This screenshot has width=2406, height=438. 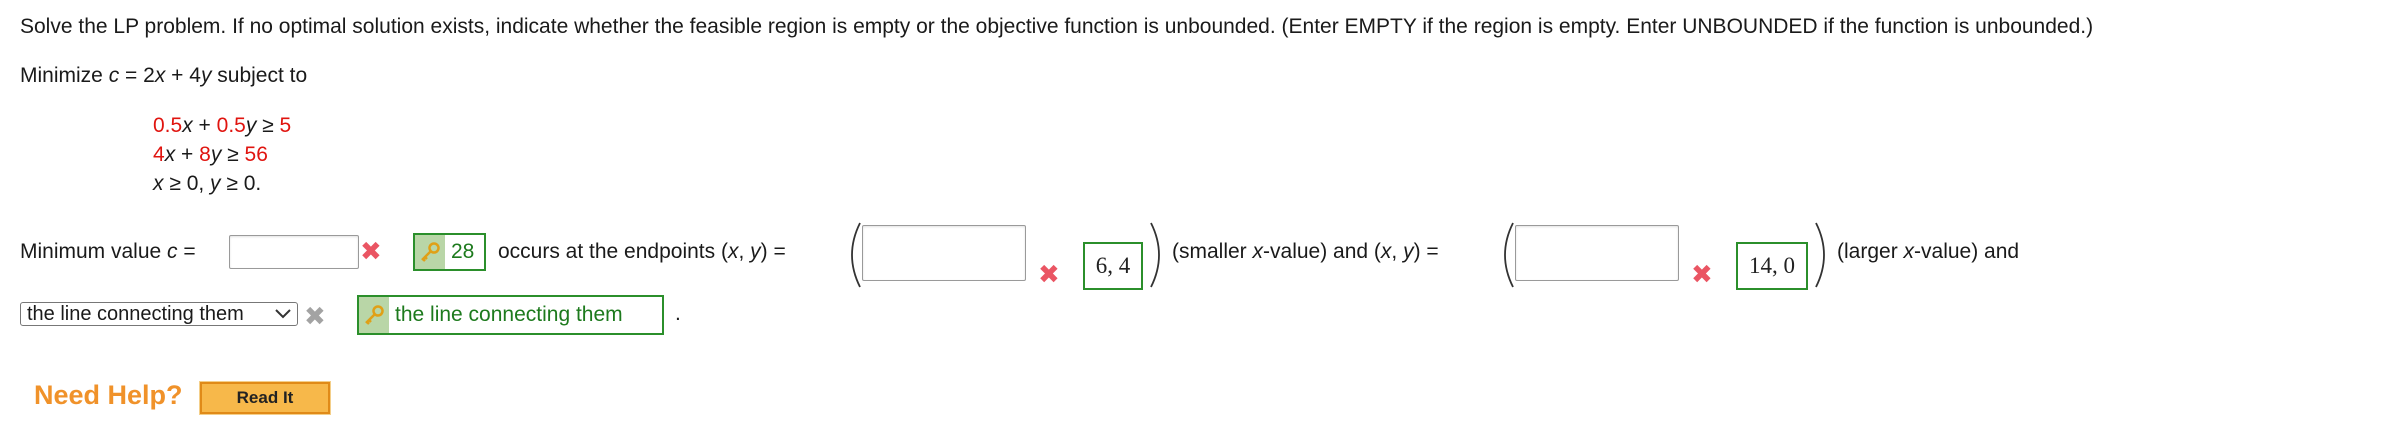 I want to click on constraint-1-coef-x: 0.5, so click(x=168, y=125).